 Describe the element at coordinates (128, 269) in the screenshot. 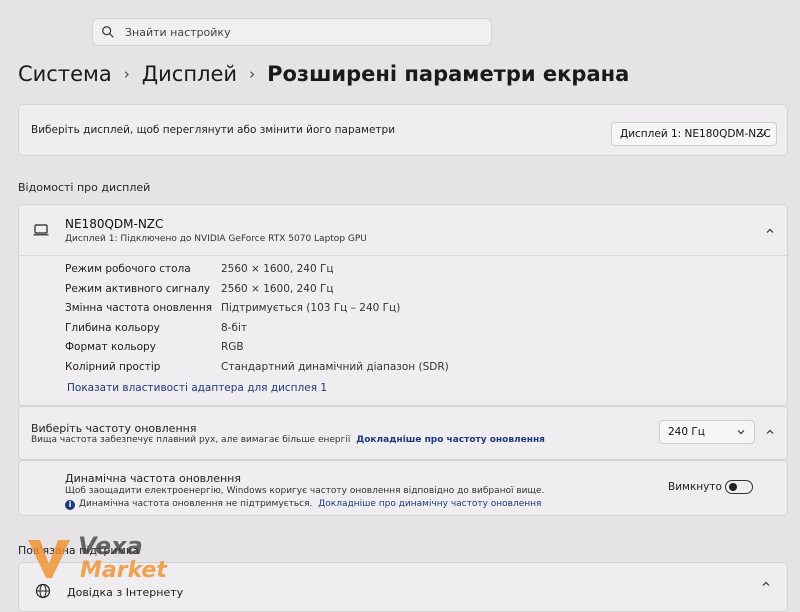

I see `property-key: Режим робочого стола` at that location.